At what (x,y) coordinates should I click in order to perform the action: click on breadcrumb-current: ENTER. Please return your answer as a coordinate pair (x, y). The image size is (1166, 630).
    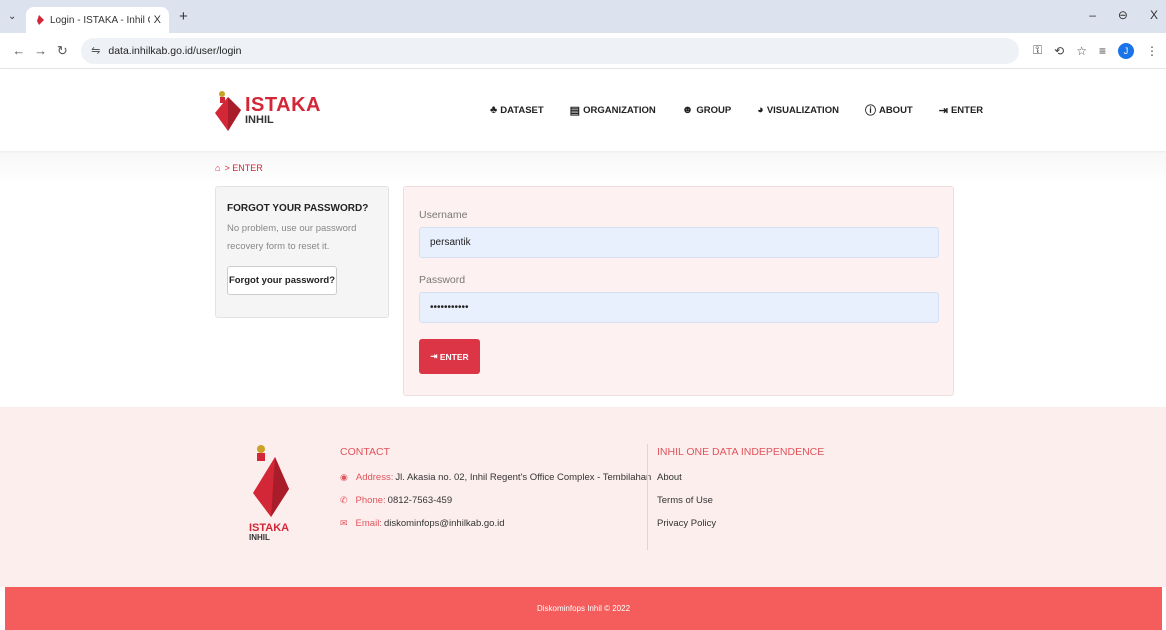
    Looking at the image, I should click on (247, 168).